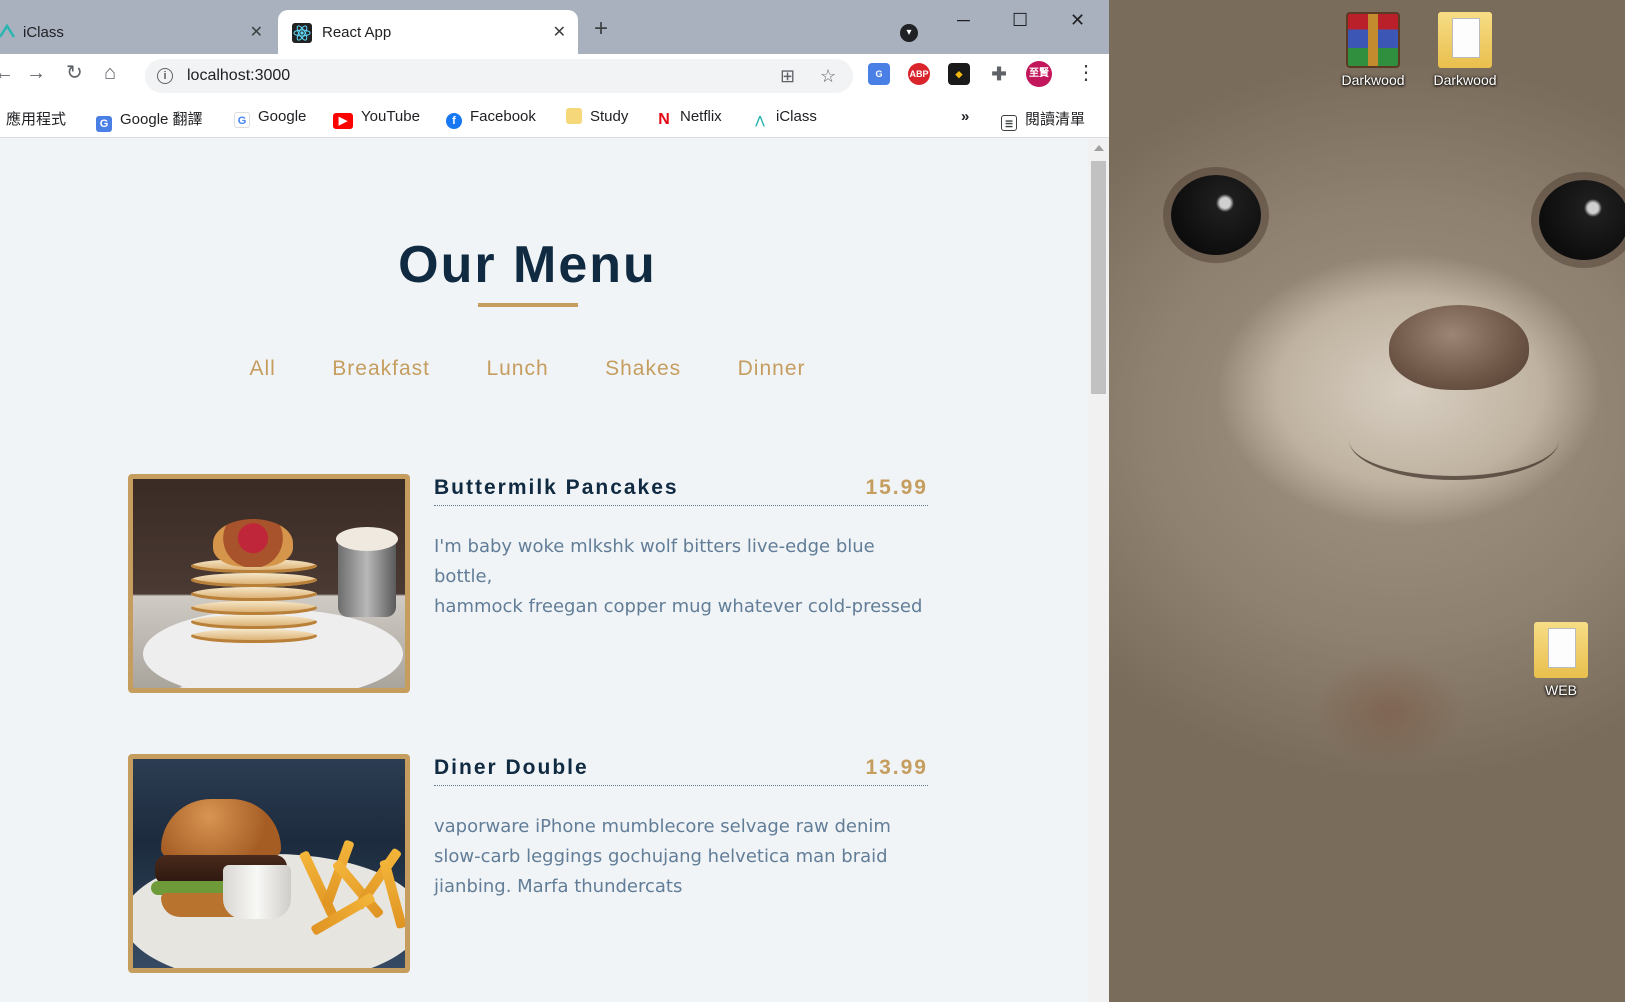  I want to click on tab-title: iClass, so click(43, 32).